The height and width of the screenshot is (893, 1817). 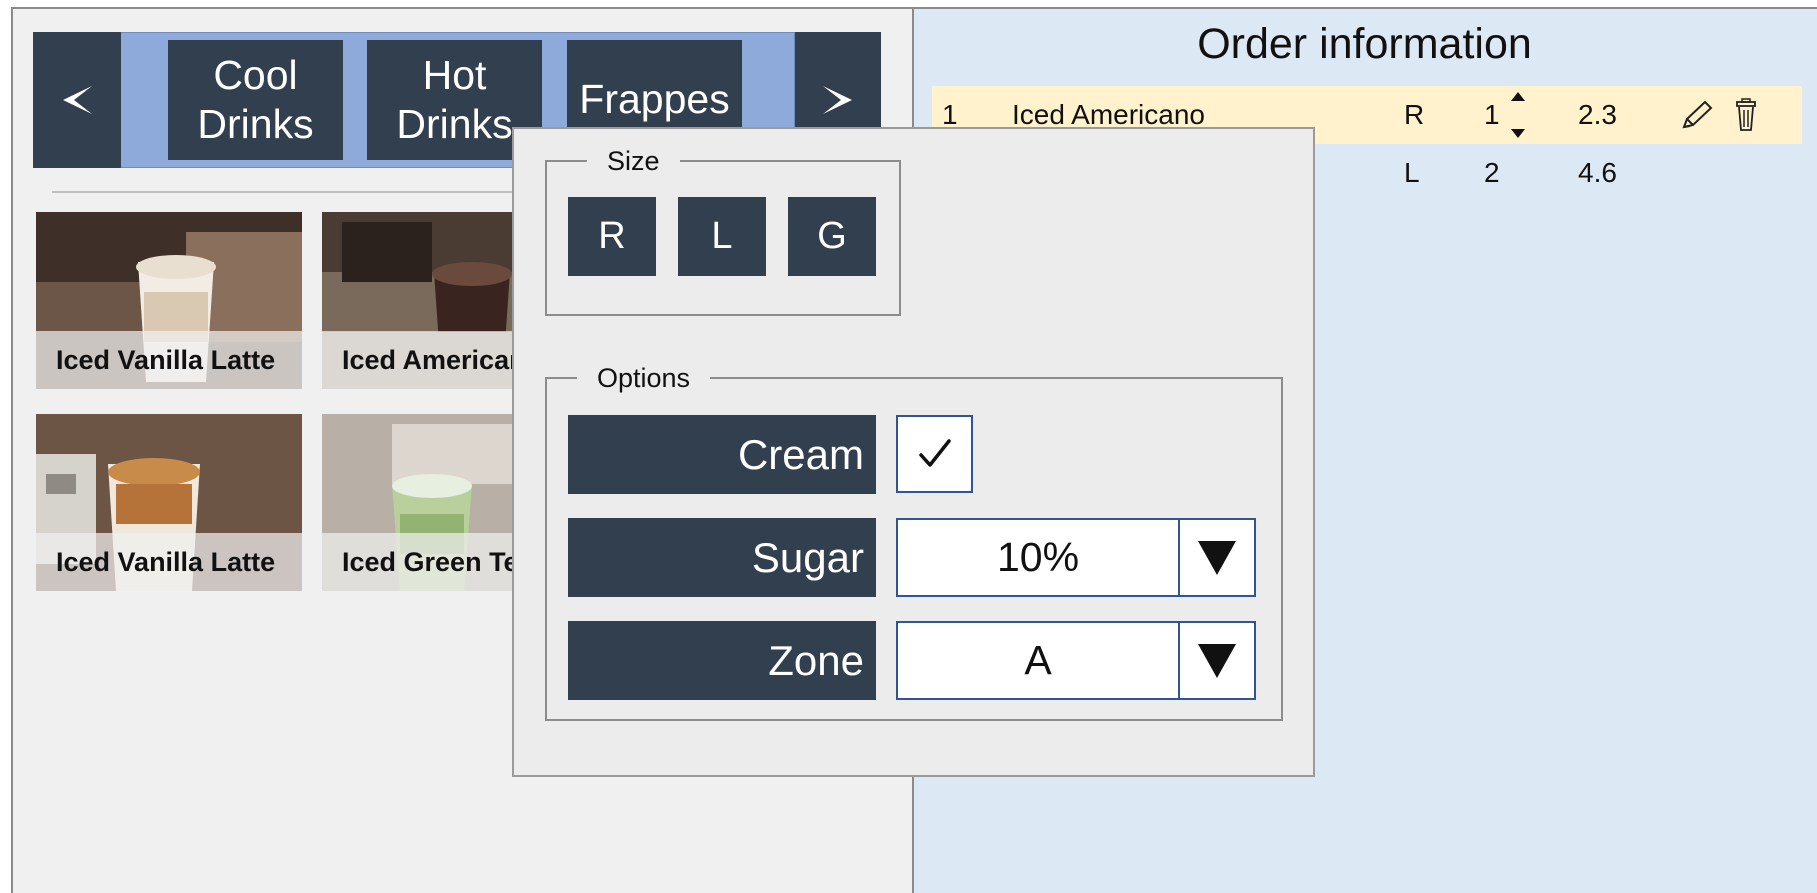 What do you see at coordinates (1364, 44) in the screenshot?
I see `order-title: Order information` at bounding box center [1364, 44].